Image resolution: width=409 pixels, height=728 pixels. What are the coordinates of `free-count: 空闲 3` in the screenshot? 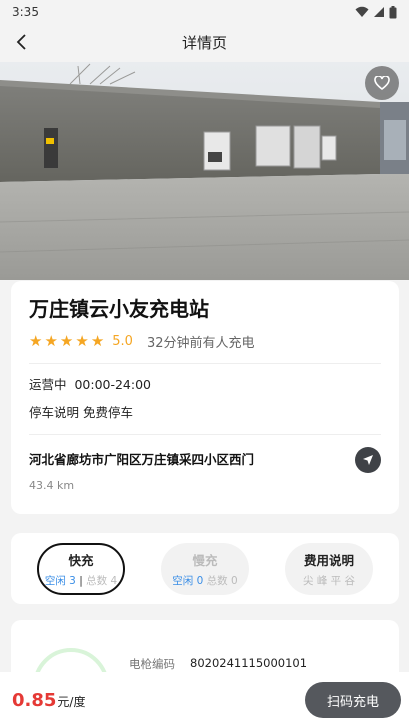 It's located at (60, 580).